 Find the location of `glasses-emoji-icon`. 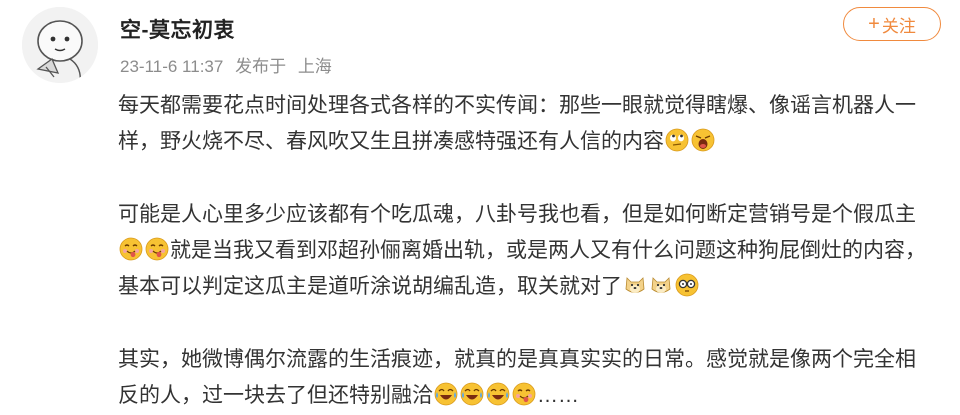

glasses-emoji-icon is located at coordinates (687, 285).